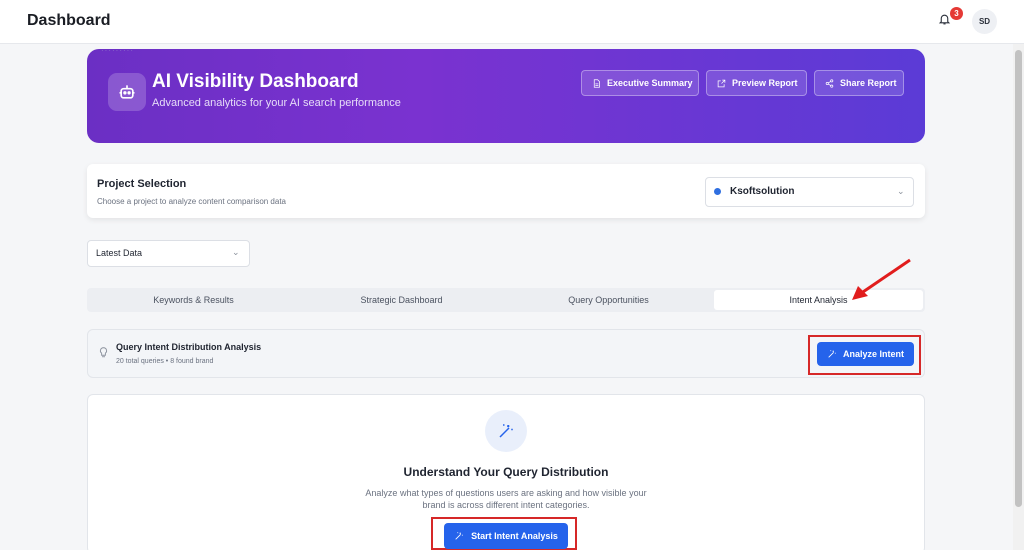  What do you see at coordinates (117, 50) in the screenshot?
I see `decorative-dots: ·········` at bounding box center [117, 50].